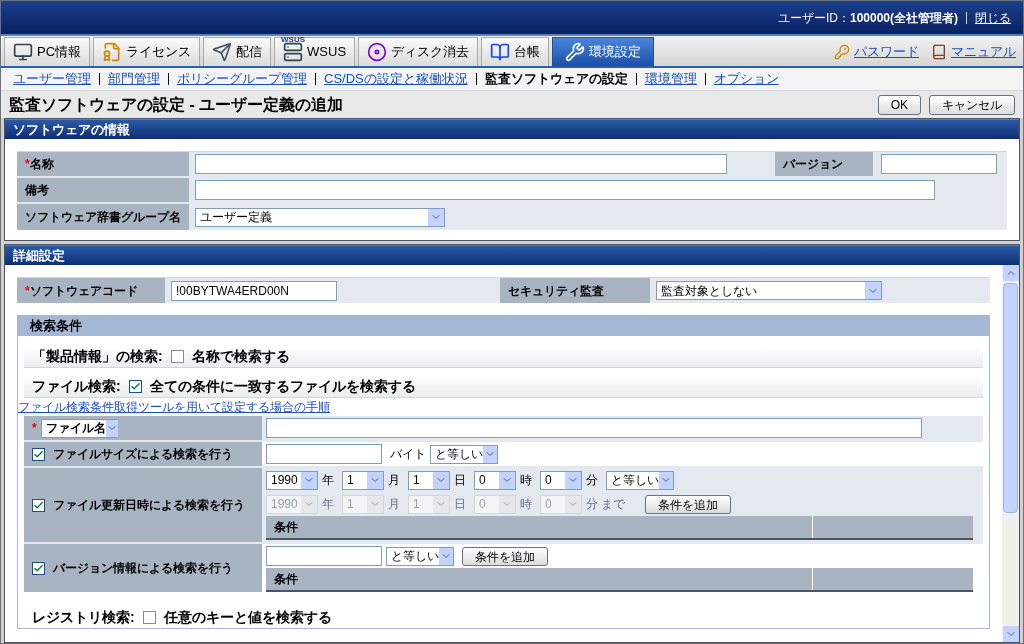 This screenshot has width=1024, height=644. Describe the element at coordinates (899, 104) in the screenshot. I see `ok-button: OK` at that location.